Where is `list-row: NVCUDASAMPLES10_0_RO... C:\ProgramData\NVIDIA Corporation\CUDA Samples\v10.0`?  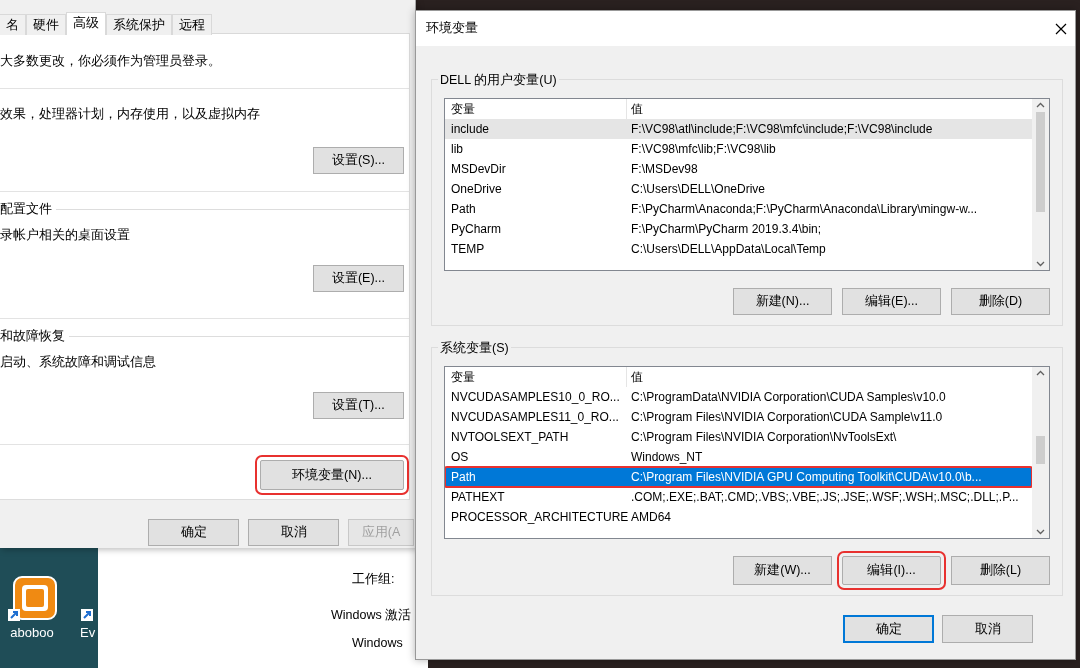 list-row: NVCUDASAMPLES10_0_RO... C:\ProgramData\NVIDIA Corporation\CUDA Samples\v10.0 is located at coordinates (738, 397).